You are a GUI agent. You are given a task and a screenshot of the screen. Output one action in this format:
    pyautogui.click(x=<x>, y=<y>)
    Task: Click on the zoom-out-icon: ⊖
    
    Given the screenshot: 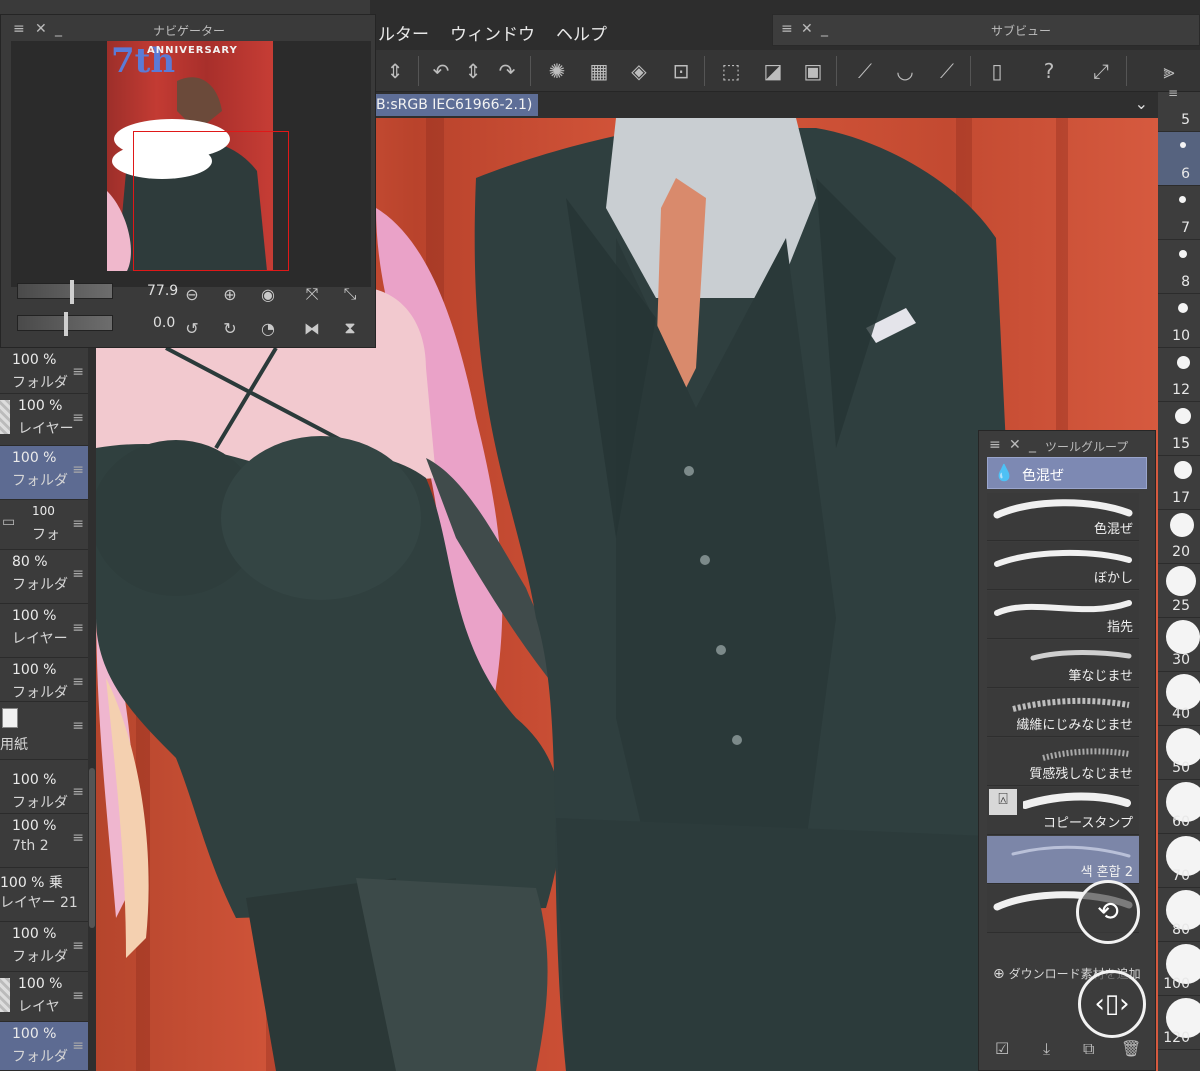 What is the action you would take?
    pyautogui.click(x=192, y=294)
    